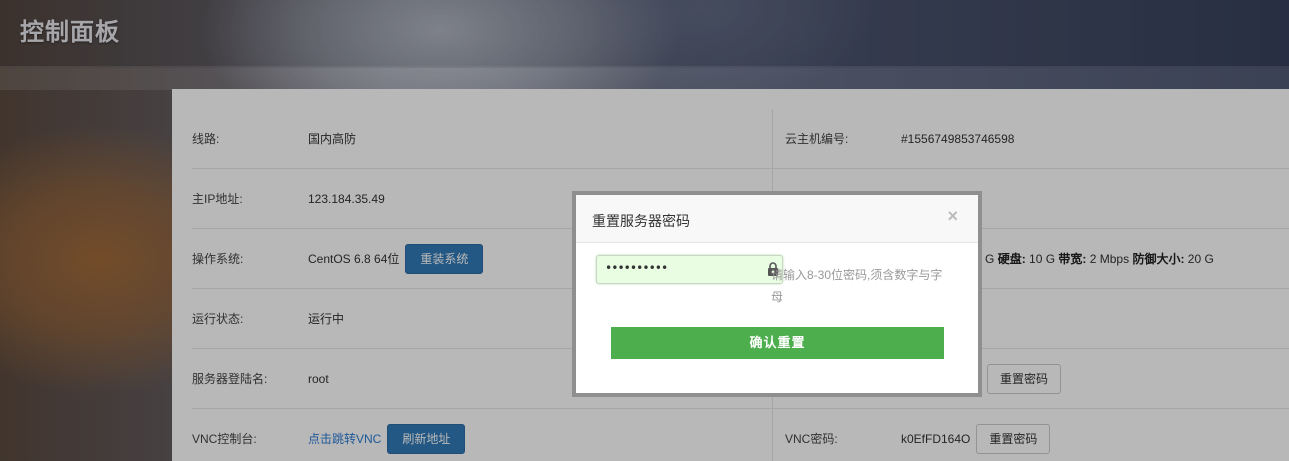 Image resolution: width=1289 pixels, height=461 pixels. I want to click on password-hint-continued: 母, so click(777, 297).